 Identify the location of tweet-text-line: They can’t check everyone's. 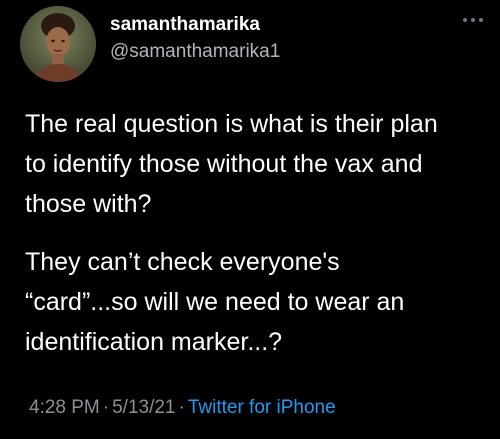
(182, 262).